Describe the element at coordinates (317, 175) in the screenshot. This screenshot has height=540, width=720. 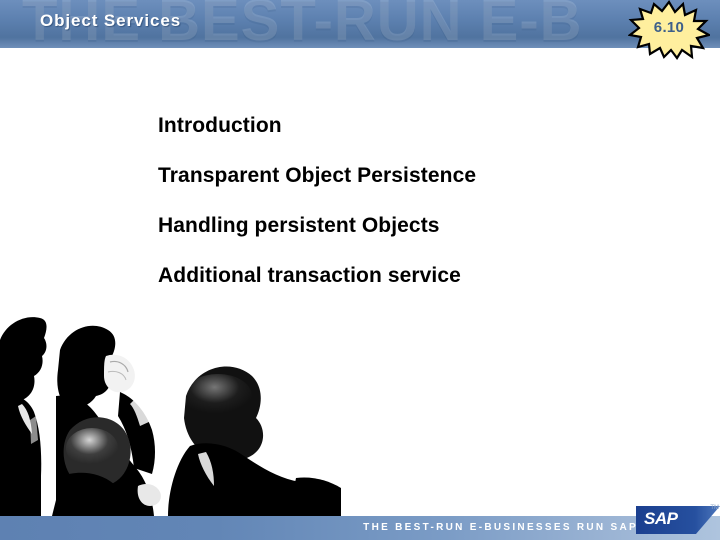
I see `list-item: Transparent Object Persistence` at that location.